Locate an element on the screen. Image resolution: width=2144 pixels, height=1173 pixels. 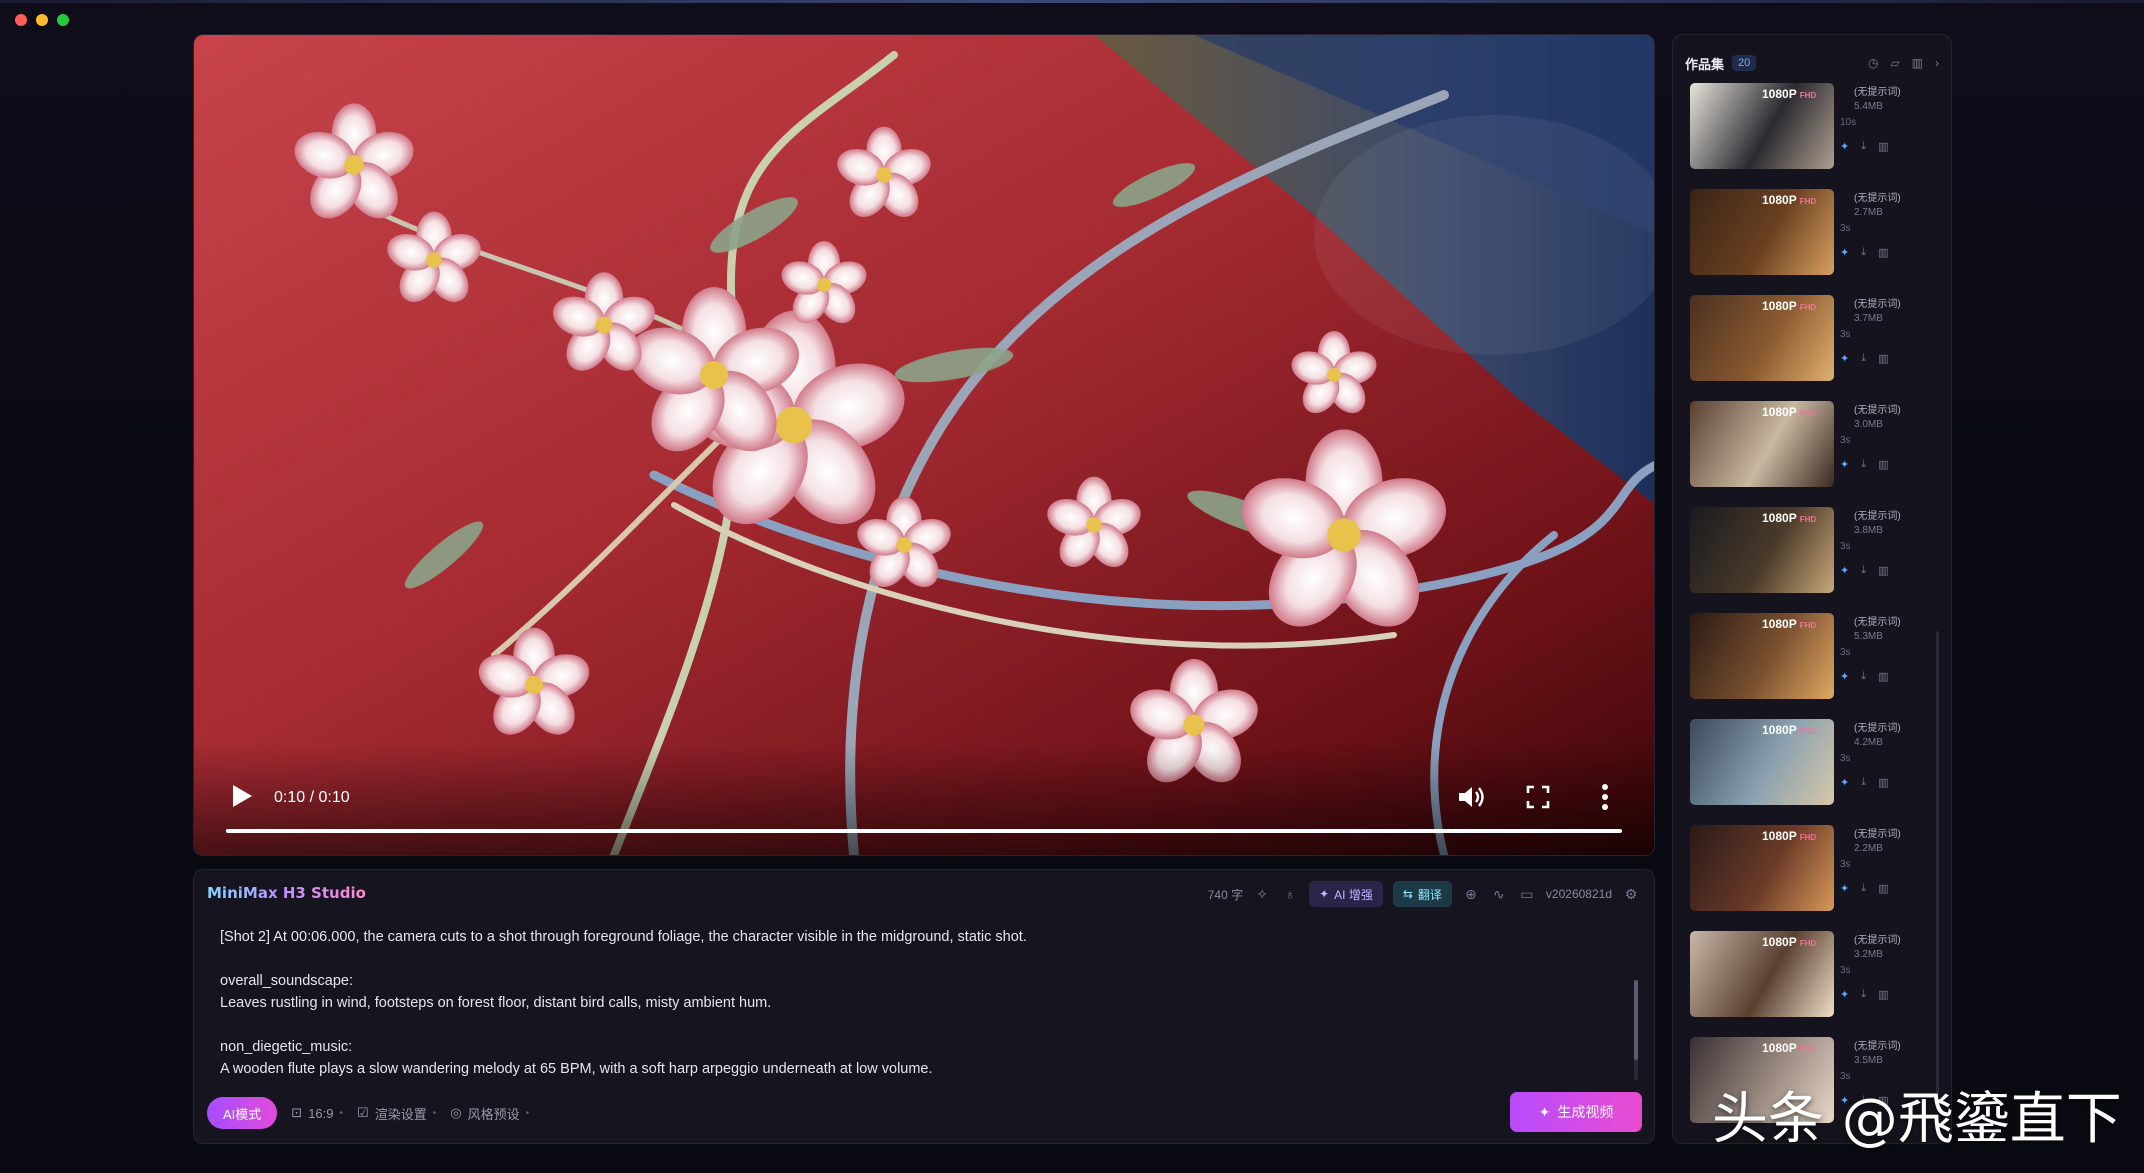
gallery-item-actions: ✦ ⤓ ▥ is located at coordinates (1864, 782).